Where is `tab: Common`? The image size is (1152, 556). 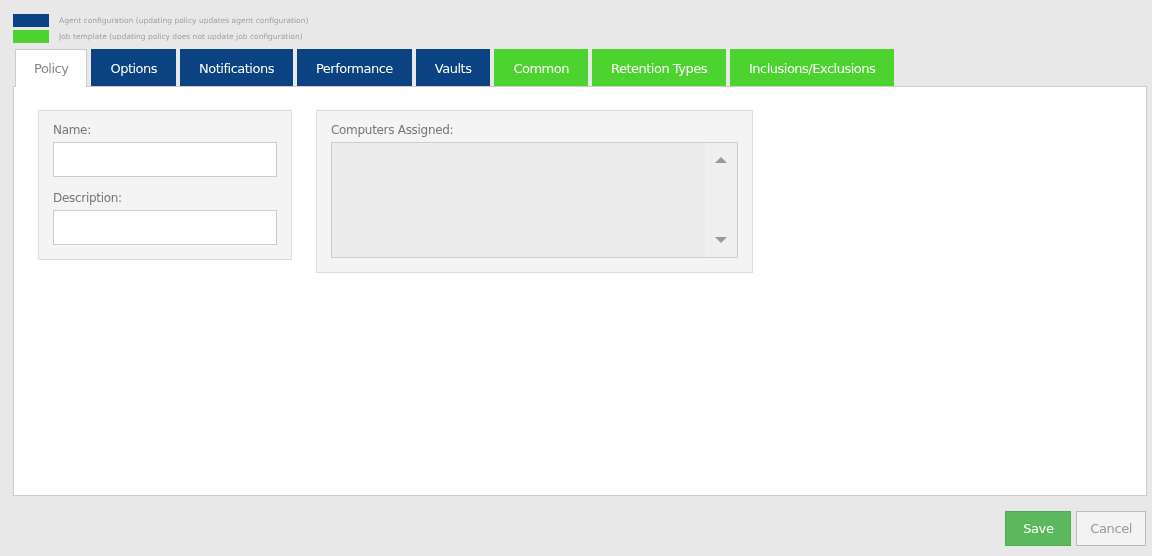 tab: Common is located at coordinates (541, 67).